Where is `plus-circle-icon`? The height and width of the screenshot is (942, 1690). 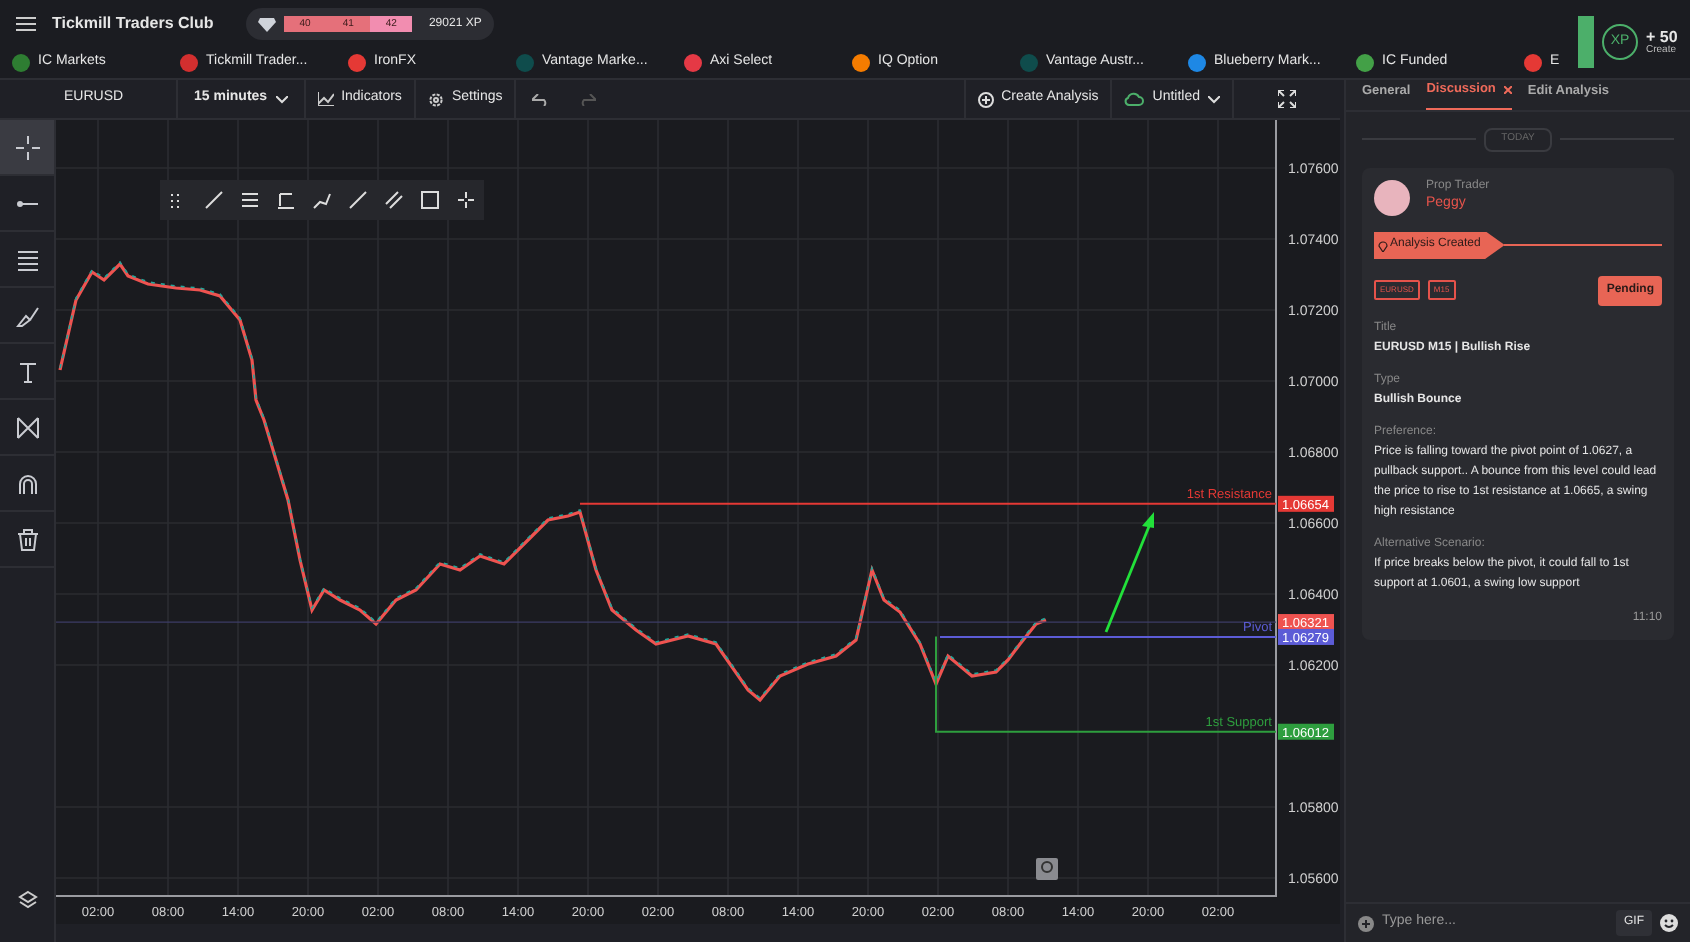
plus-circle-icon is located at coordinates (985, 99).